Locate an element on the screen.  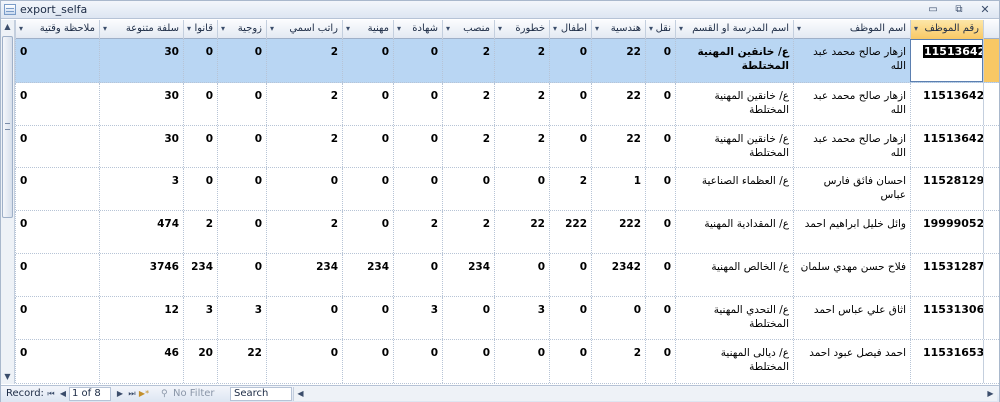
cell-name: اثاق علي عباس احمد is located at coordinates (851, 318).